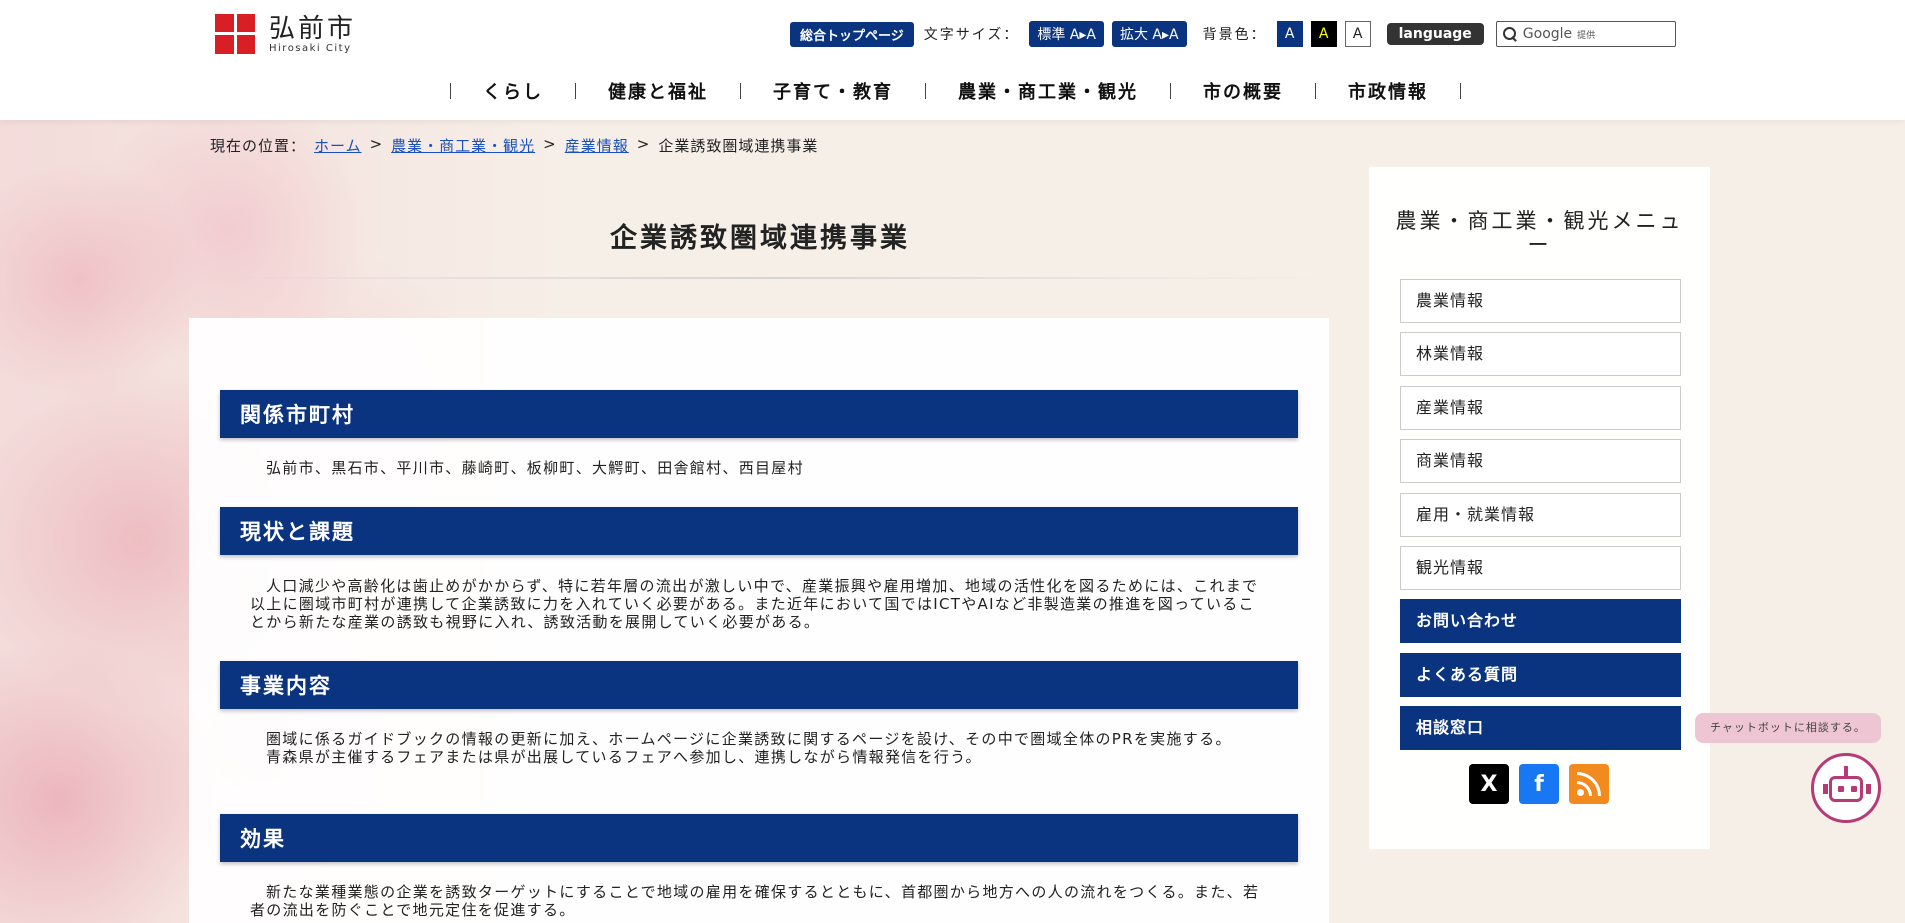  I want to click on sidebar-item-faq: よくある質問, so click(1540, 675).